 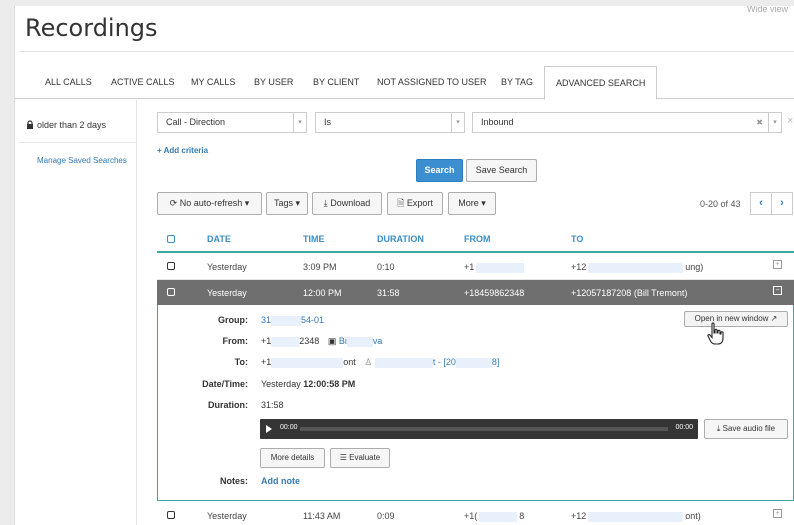 I want to click on download-button: ⤓ Download, so click(x=347, y=203).